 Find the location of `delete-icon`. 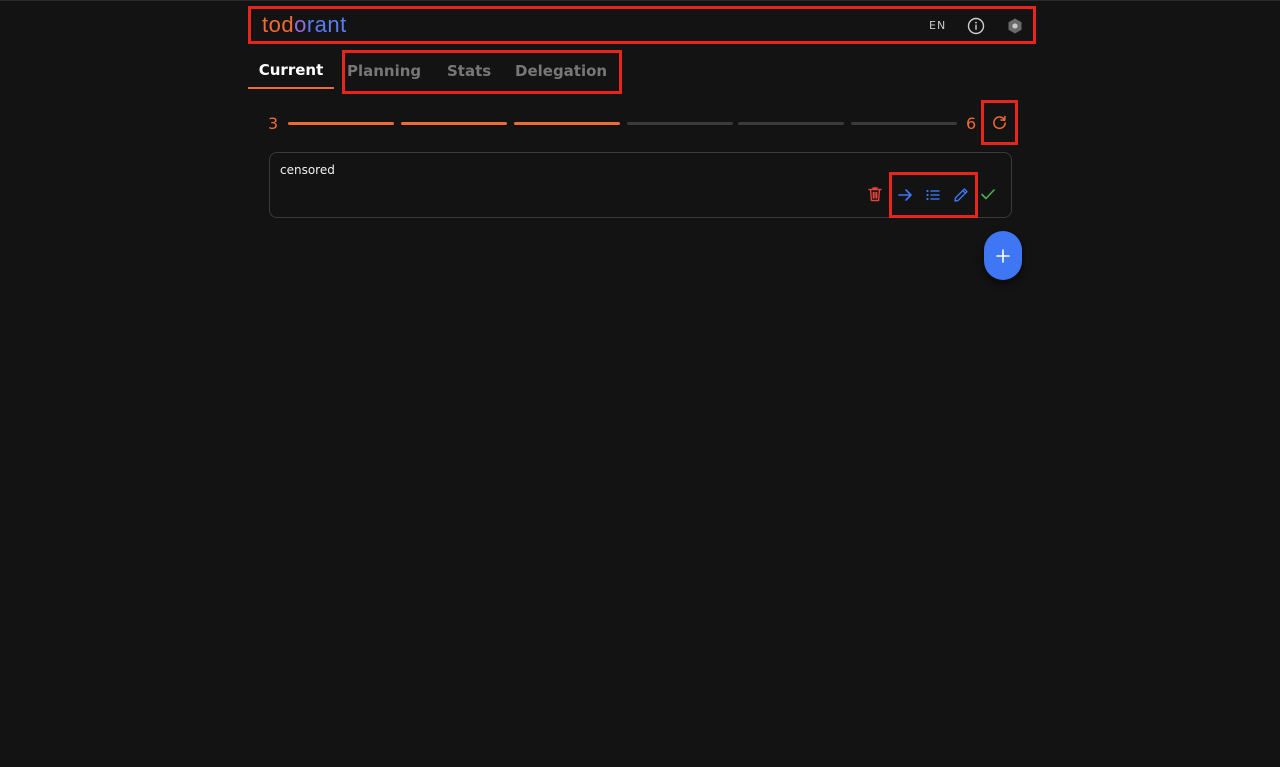

delete-icon is located at coordinates (875, 194).